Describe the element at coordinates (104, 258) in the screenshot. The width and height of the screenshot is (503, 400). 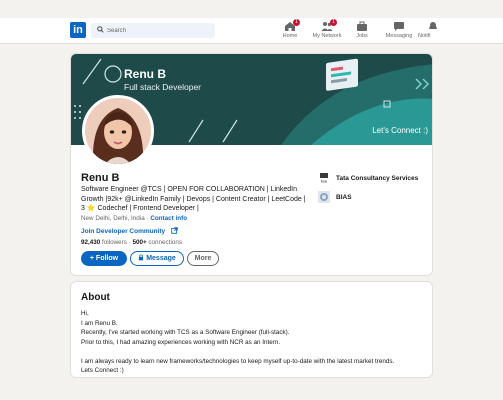
I see `follow-button: + Follow` at that location.